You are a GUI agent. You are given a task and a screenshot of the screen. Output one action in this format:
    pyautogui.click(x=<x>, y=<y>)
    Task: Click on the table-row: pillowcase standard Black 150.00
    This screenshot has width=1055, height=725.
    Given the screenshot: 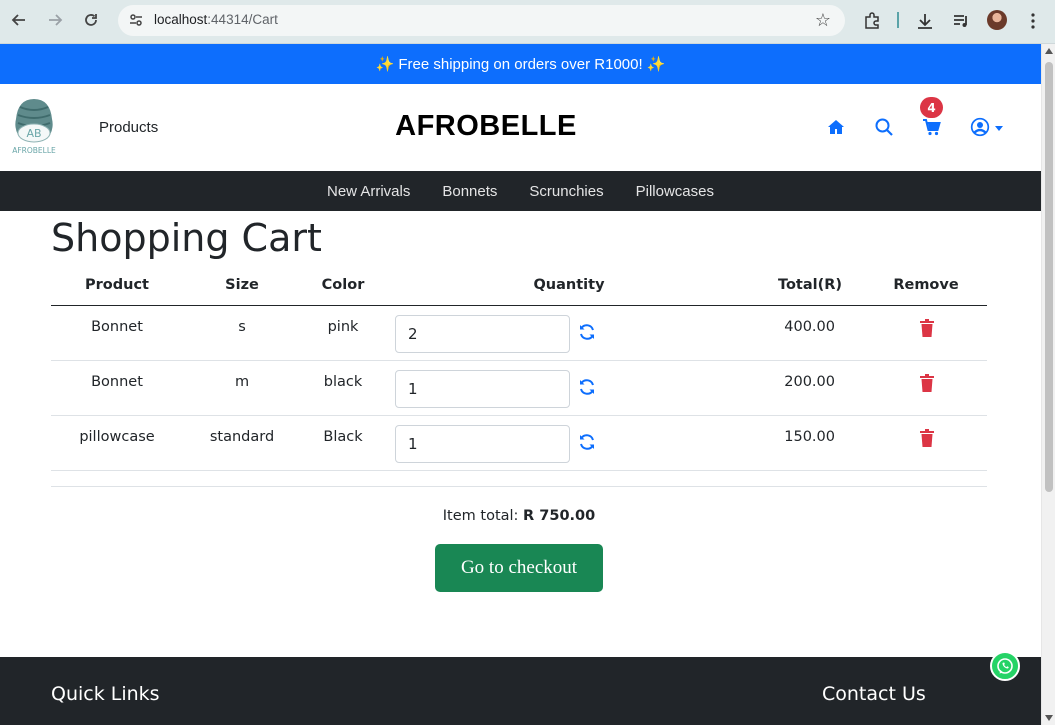 What is the action you would take?
    pyautogui.click(x=519, y=443)
    